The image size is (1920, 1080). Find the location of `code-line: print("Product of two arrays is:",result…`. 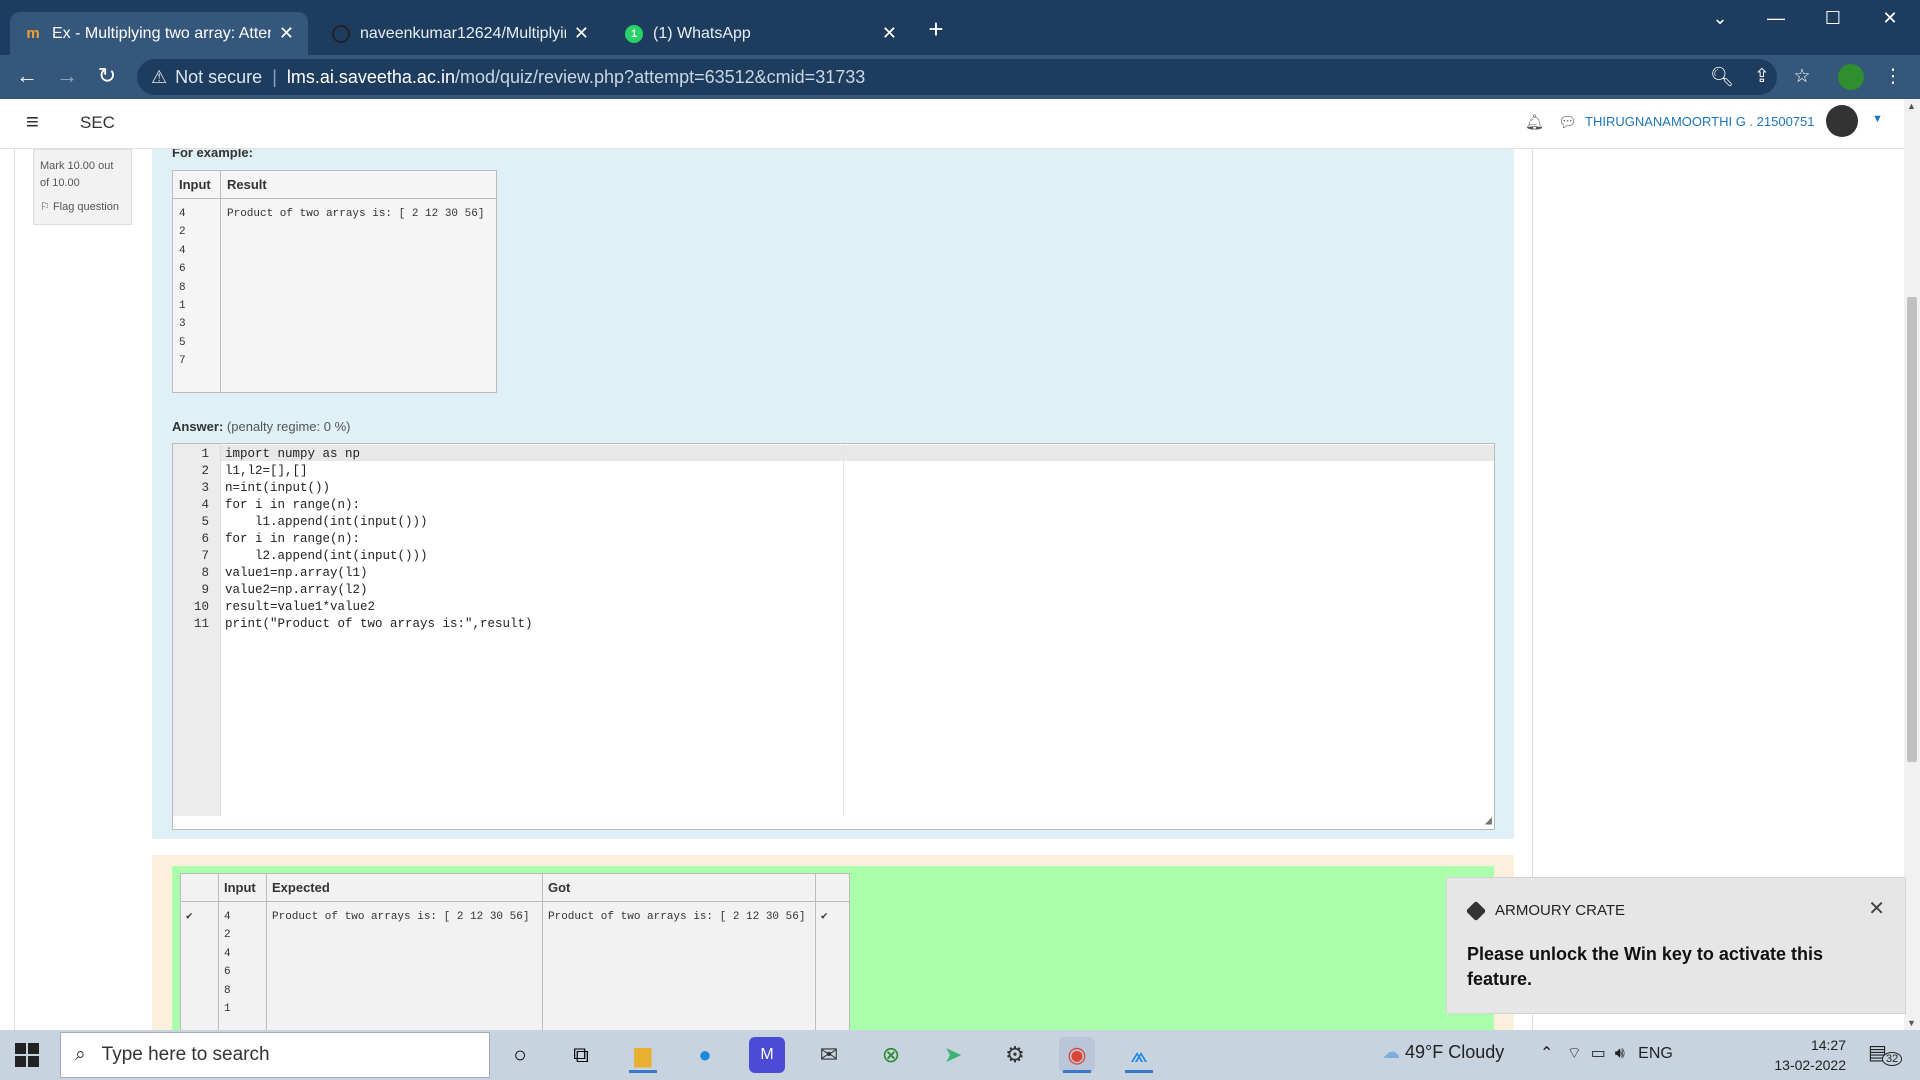

code-line: print("Product of two arrays is:",result… is located at coordinates (379, 624).